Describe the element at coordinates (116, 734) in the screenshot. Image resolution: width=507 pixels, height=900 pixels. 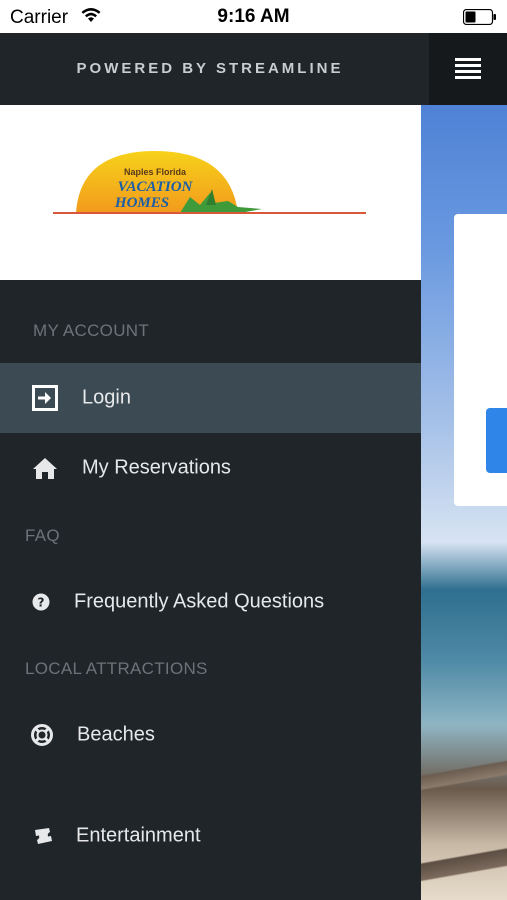
I see `beaches-label: Beaches` at that location.